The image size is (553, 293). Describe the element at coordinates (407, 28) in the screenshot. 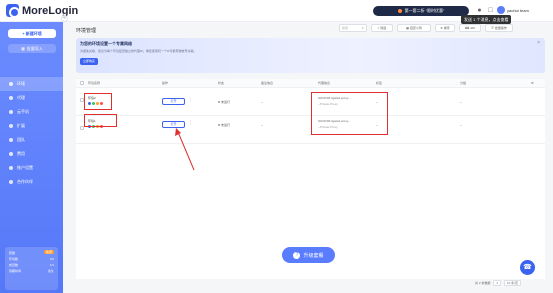

I see `columns-icon: ▦` at that location.